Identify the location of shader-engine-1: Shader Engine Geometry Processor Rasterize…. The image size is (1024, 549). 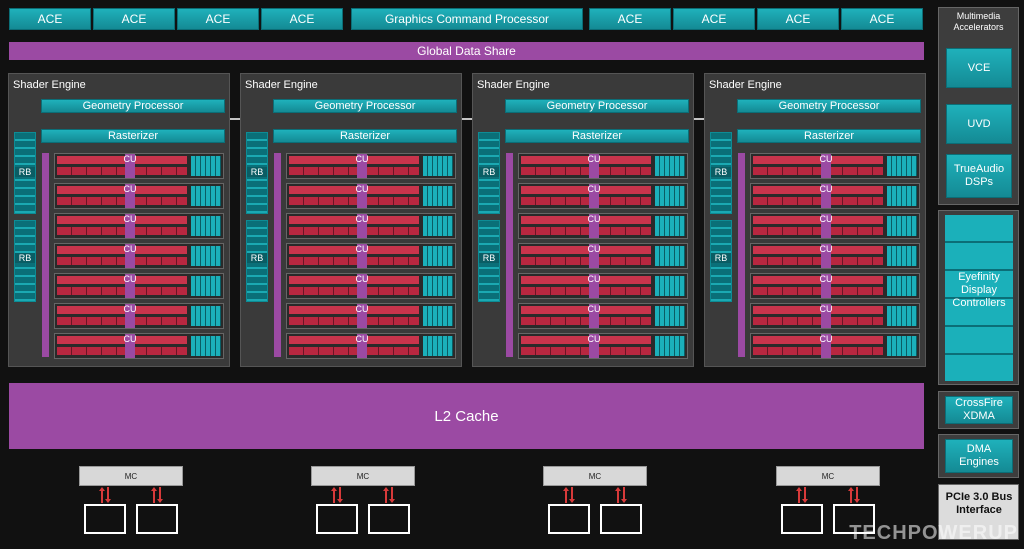
(119, 220).